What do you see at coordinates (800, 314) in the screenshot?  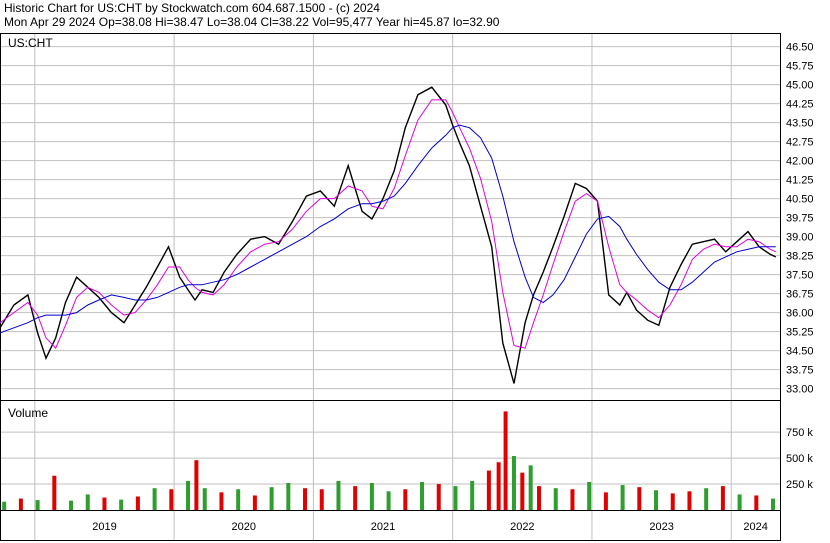 I see `price-tick-label: 36.00` at bounding box center [800, 314].